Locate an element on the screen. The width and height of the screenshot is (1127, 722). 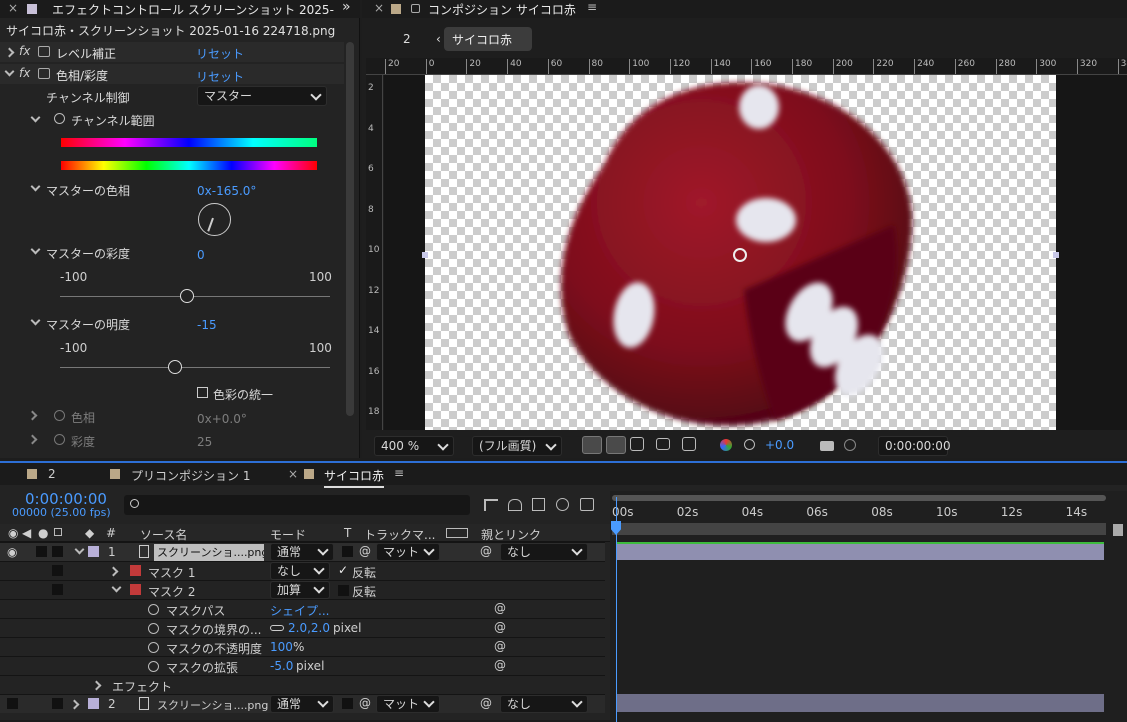
camera-snapshot-icon is located at coordinates (827, 446).